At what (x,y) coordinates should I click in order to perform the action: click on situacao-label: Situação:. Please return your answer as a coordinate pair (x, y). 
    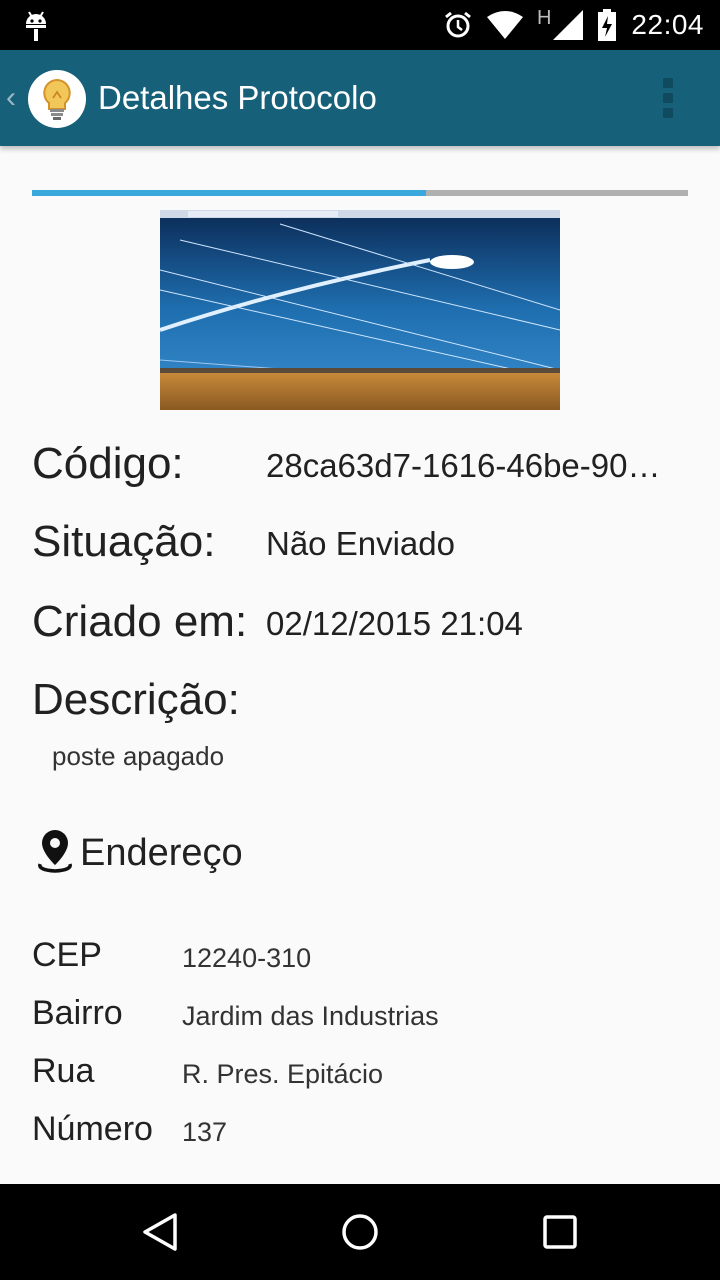
    Looking at the image, I should click on (124, 541).